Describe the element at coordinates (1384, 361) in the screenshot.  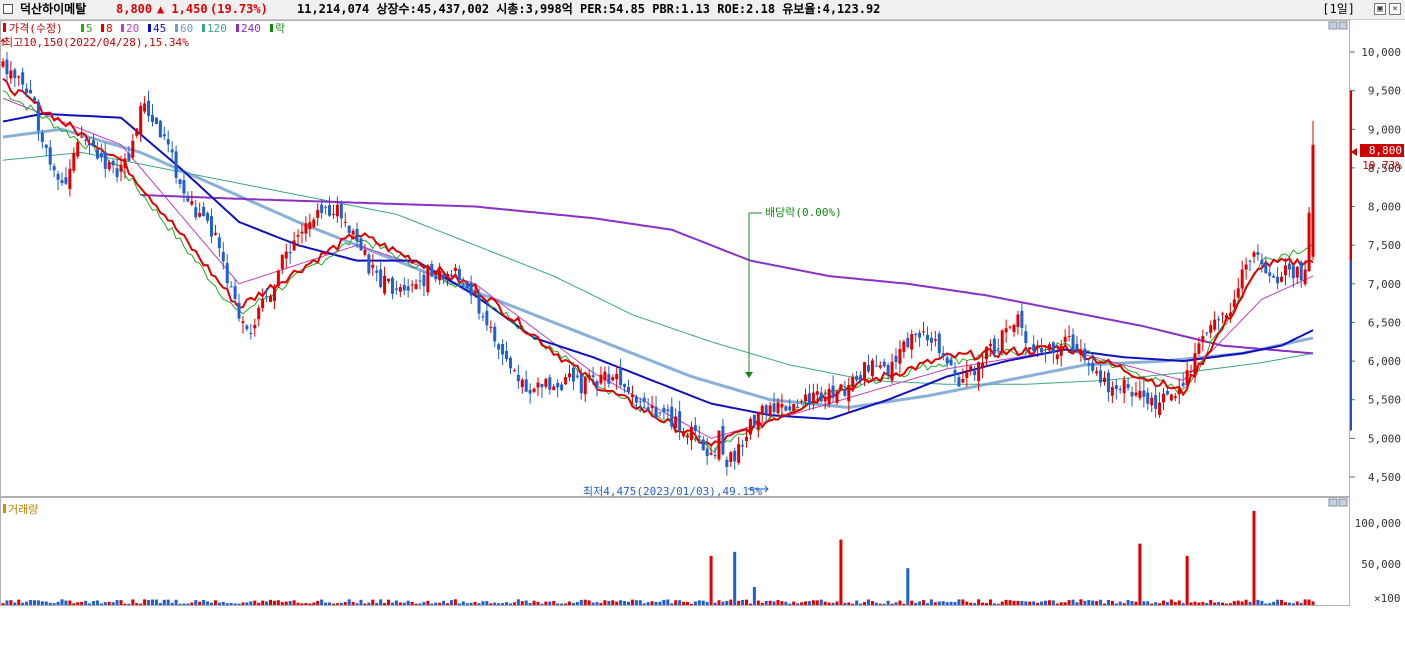
I see `y-tick-label: 6,000` at that location.